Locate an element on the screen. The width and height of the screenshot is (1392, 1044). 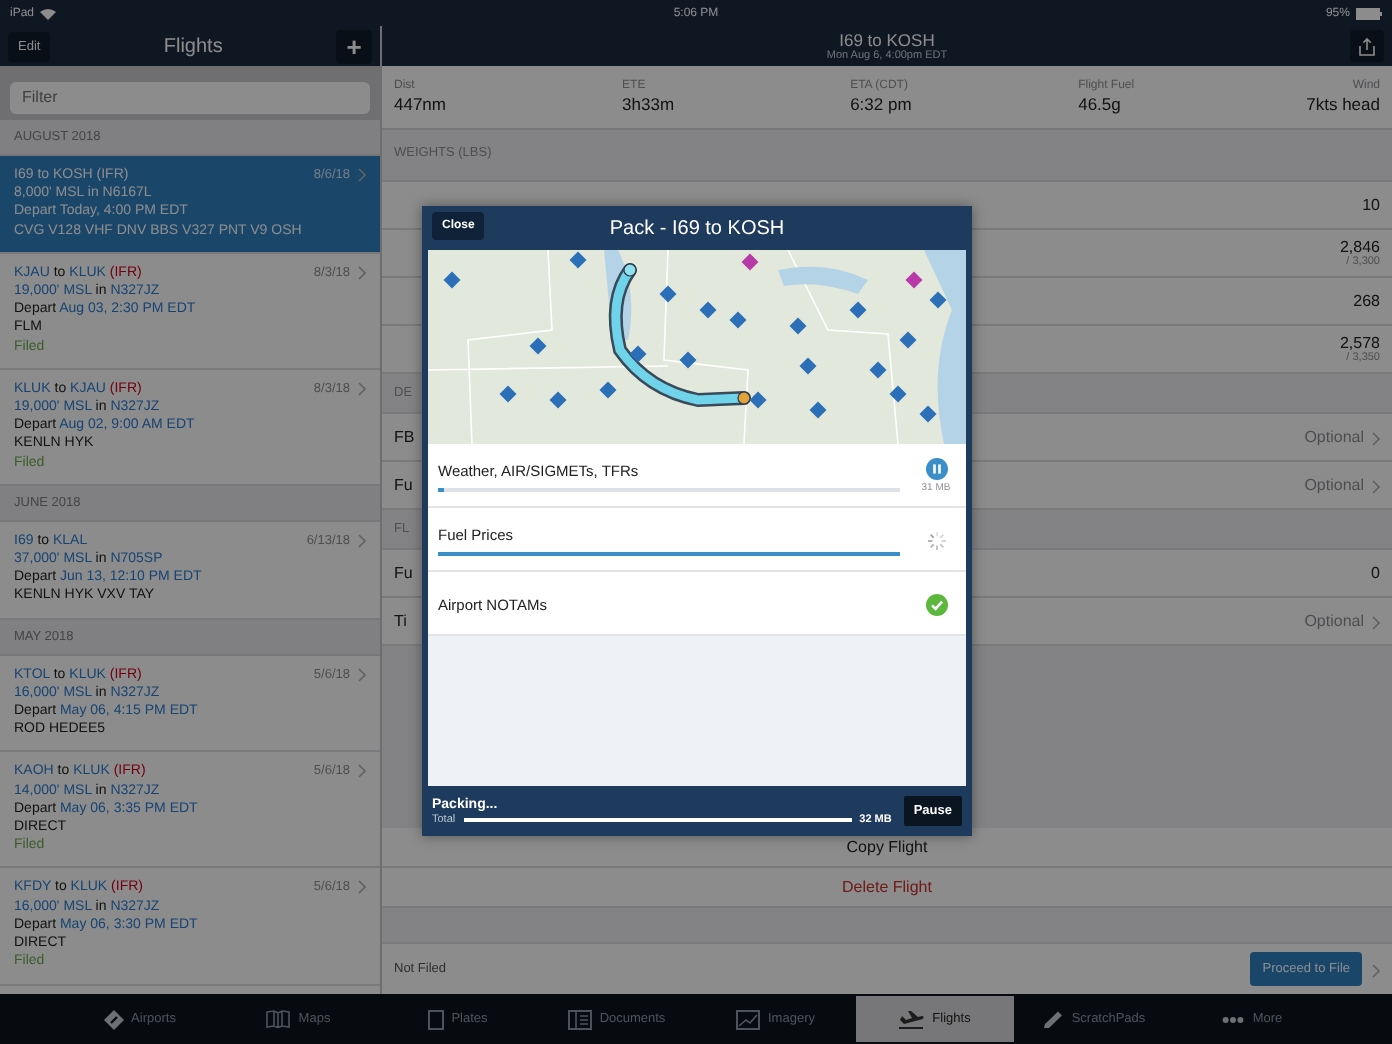
stat-value: 7kts head is located at coordinates (1343, 104).